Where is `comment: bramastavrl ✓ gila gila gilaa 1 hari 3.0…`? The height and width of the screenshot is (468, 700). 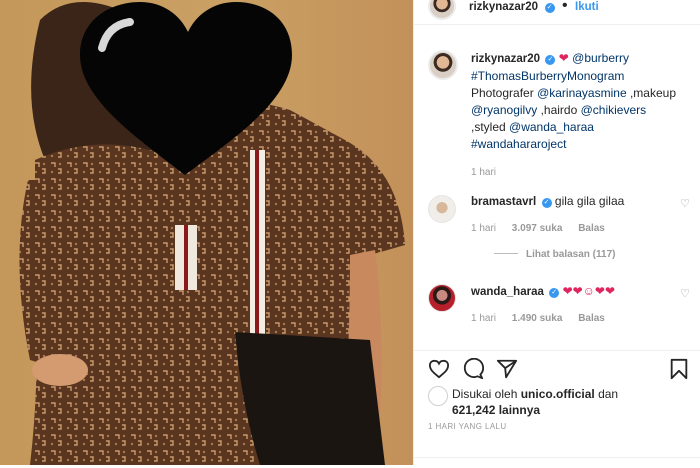
comment: bramastavrl ✓ gila gila gilaa 1 hari 3.0… is located at coordinates (583, 215).